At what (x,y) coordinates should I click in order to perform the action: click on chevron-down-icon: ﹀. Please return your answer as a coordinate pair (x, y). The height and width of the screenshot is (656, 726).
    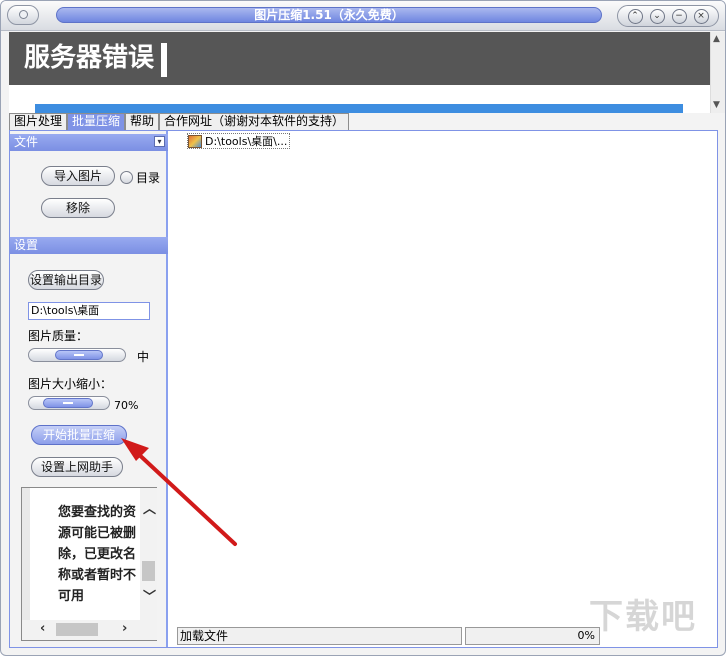
    Looking at the image, I should click on (149, 595).